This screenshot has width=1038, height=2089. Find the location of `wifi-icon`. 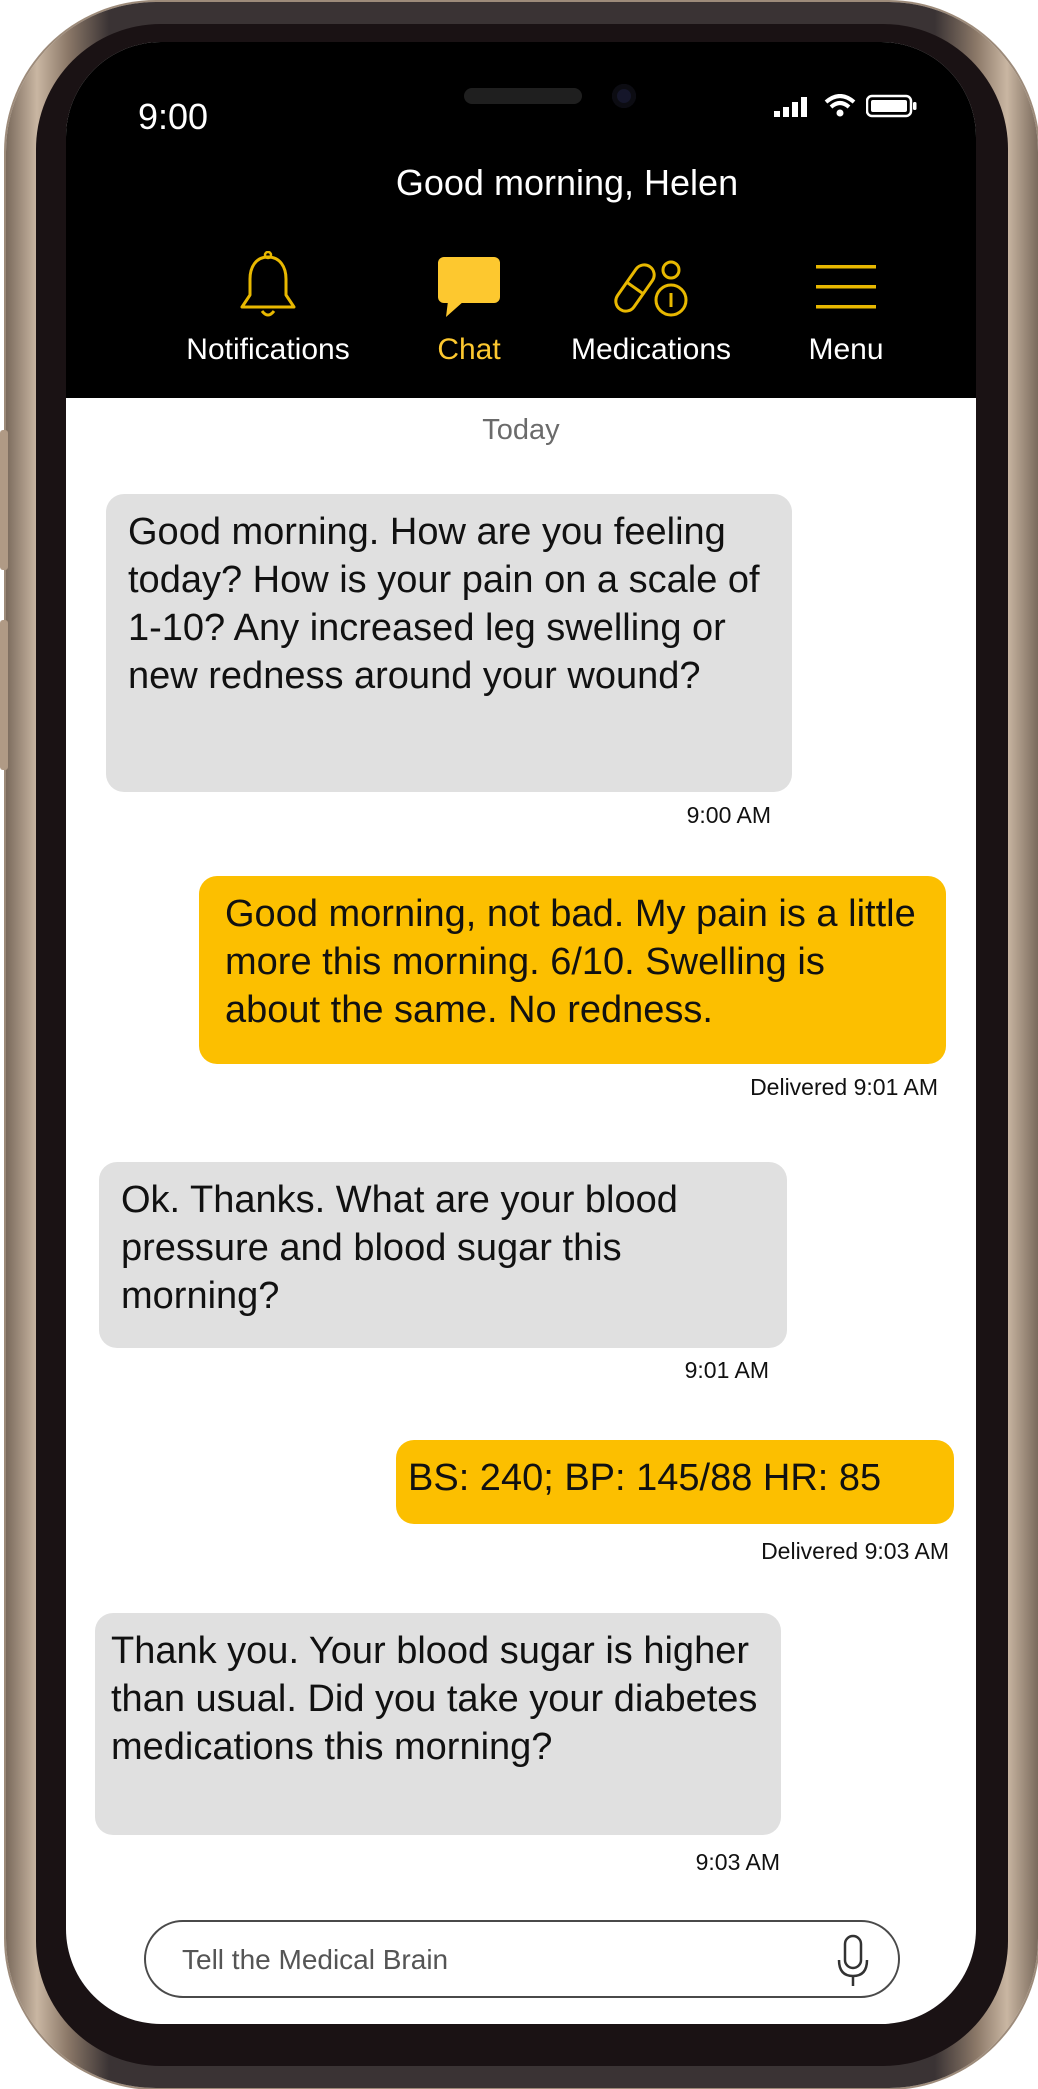

wifi-icon is located at coordinates (840, 105).